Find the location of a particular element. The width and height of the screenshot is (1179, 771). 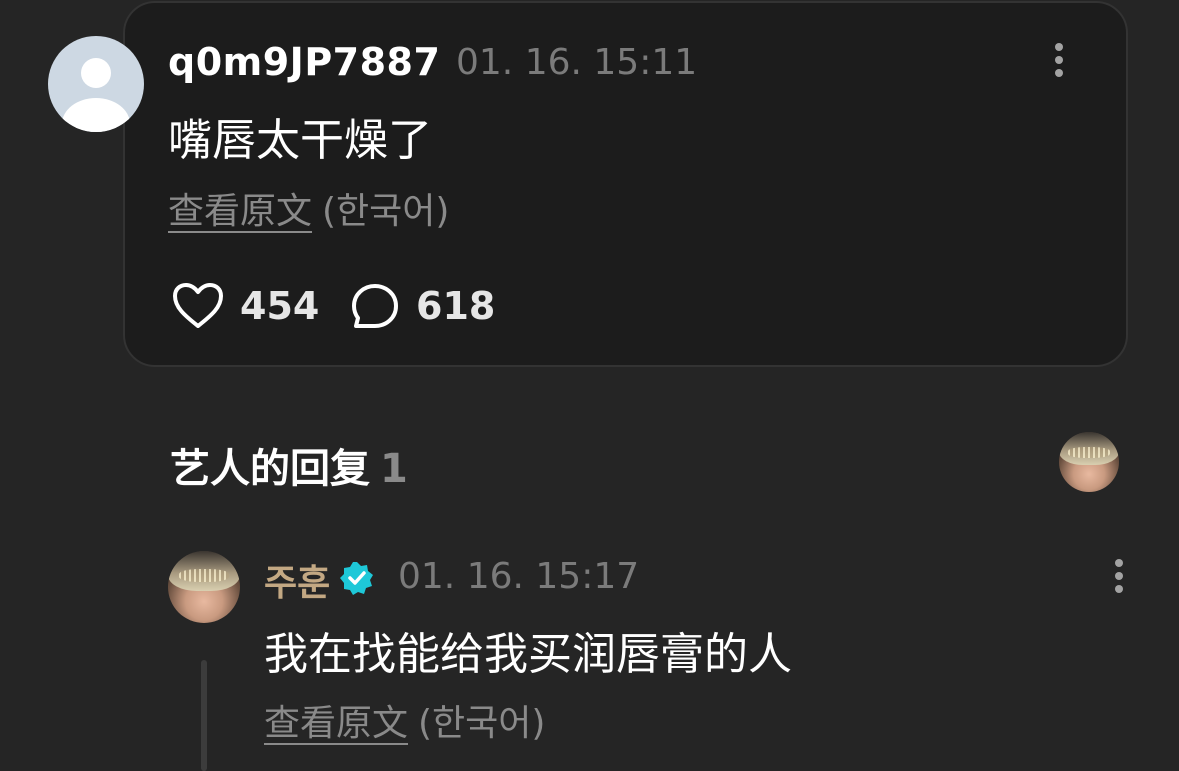

artist-avatar-small is located at coordinates (1089, 462).